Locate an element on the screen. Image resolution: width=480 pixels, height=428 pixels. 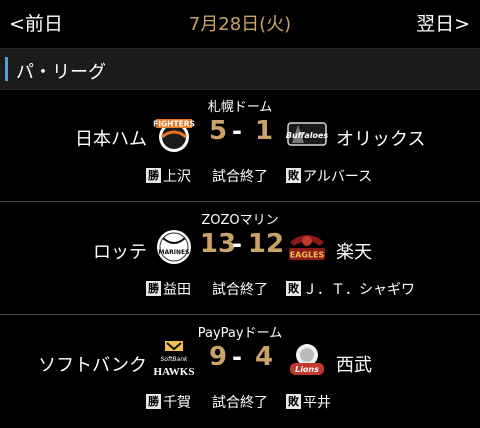
current-date-label: 7月28日(火) is located at coordinates (240, 24).